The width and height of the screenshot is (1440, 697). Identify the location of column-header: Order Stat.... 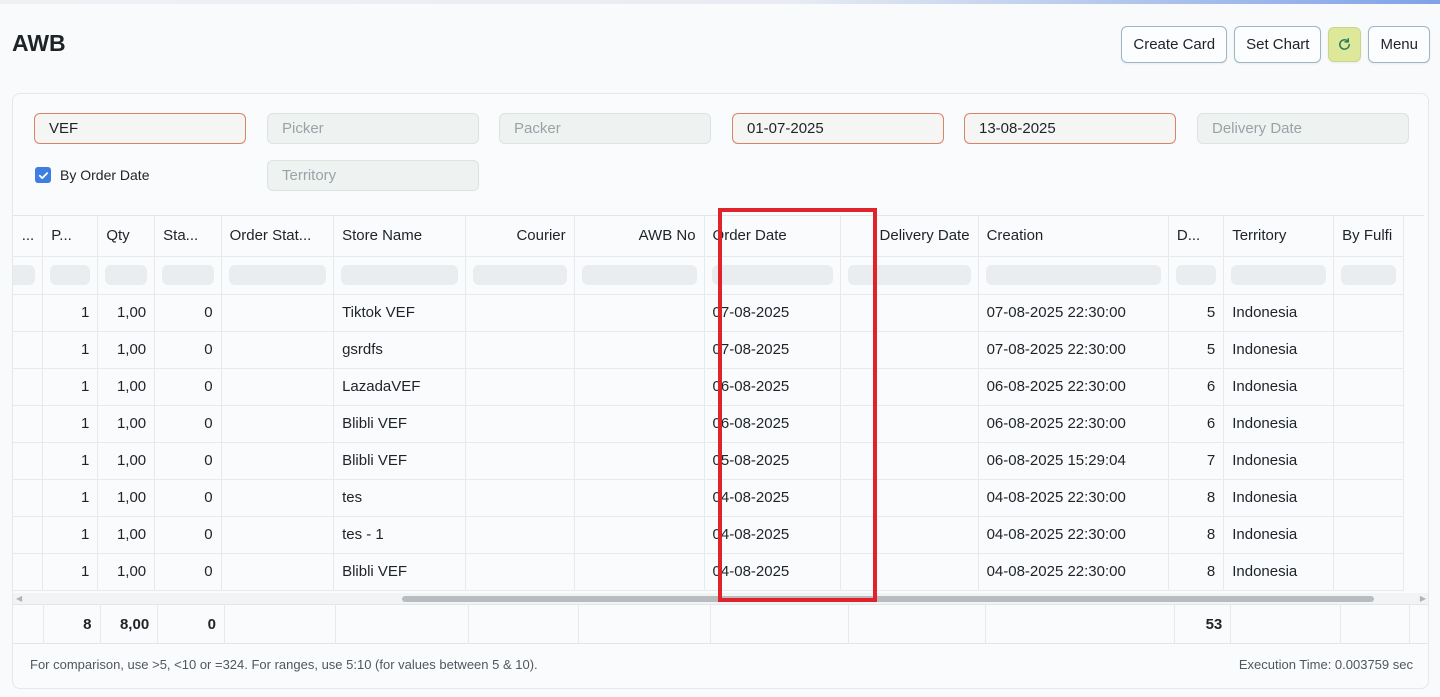
(278, 236).